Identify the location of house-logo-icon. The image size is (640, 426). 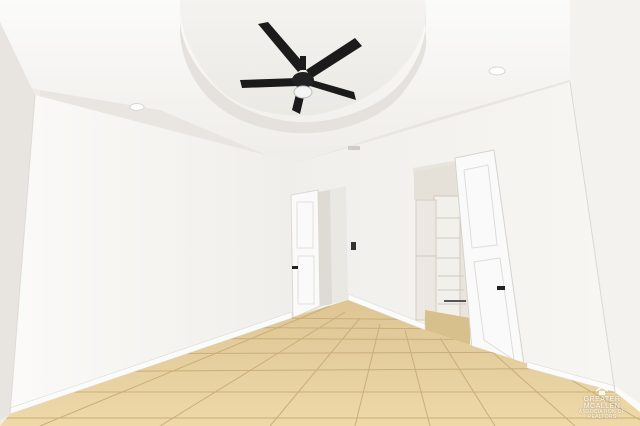
(602, 390).